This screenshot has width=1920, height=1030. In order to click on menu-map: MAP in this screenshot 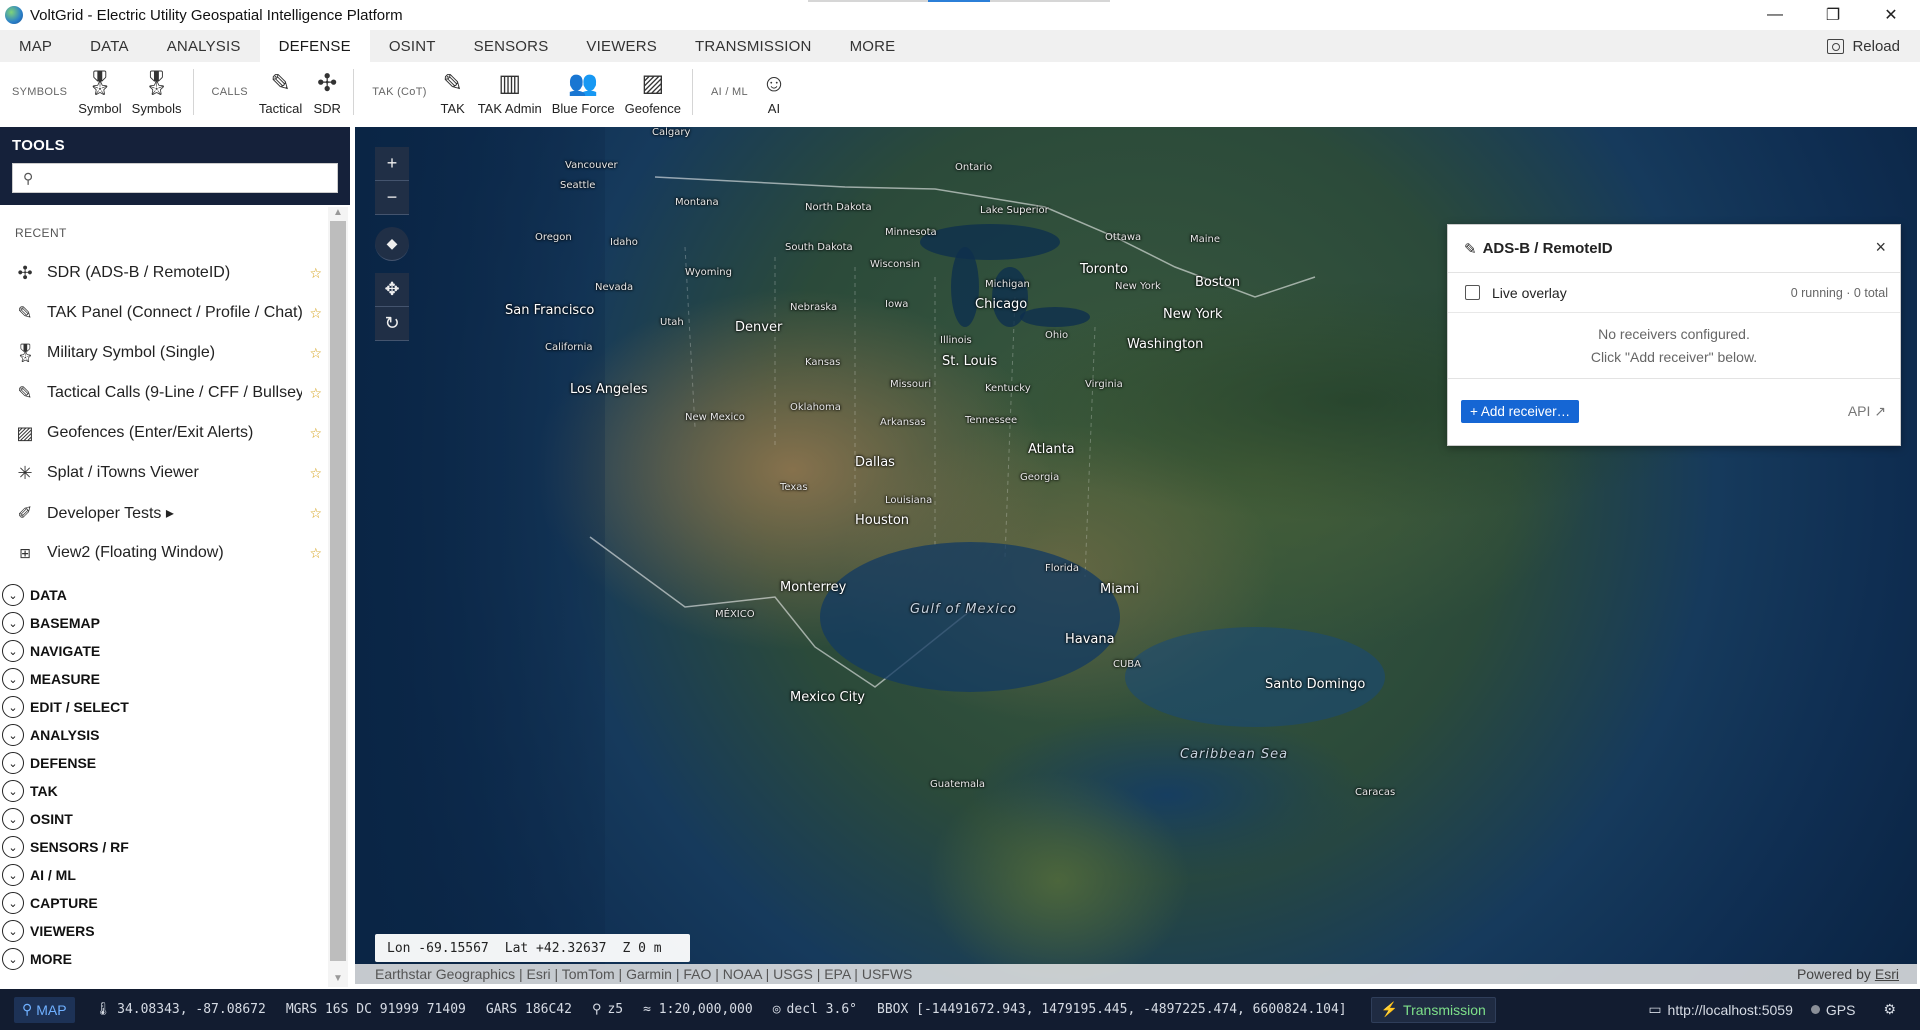, I will do `click(35, 46)`.